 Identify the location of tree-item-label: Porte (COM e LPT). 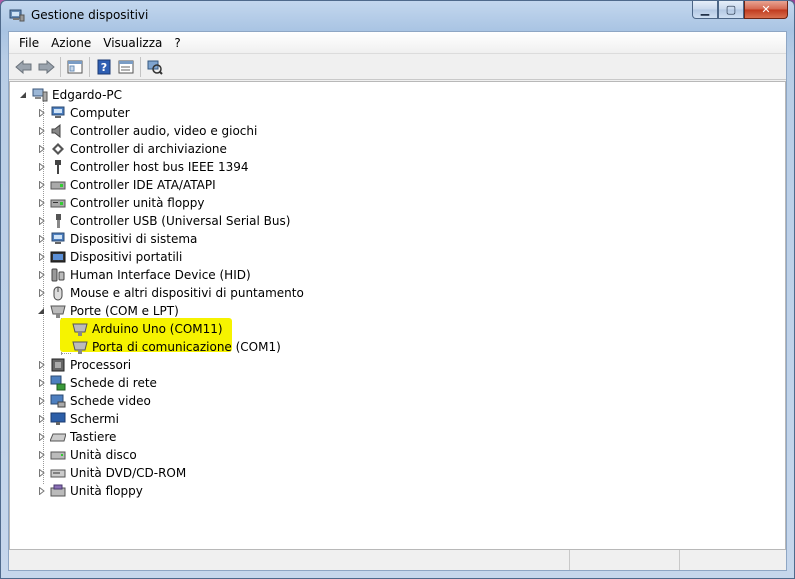
(124, 311).